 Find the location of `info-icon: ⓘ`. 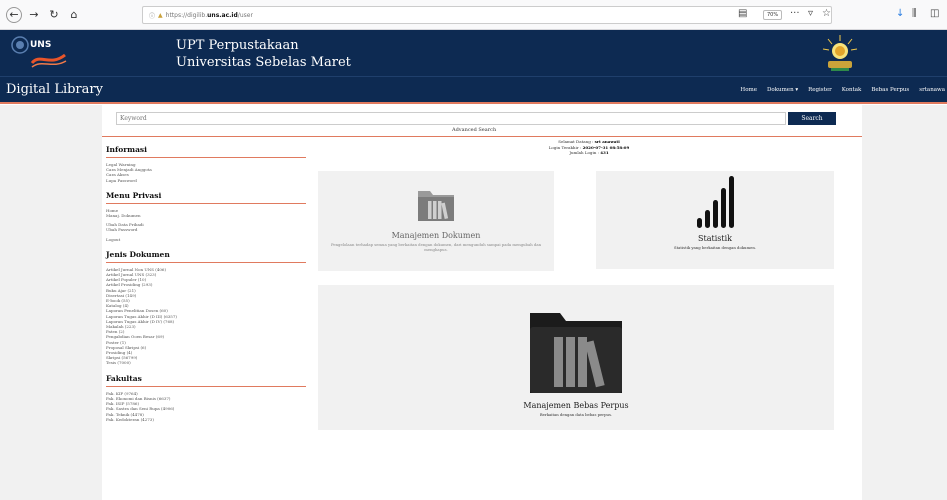

info-icon: ⓘ is located at coordinates (152, 16).